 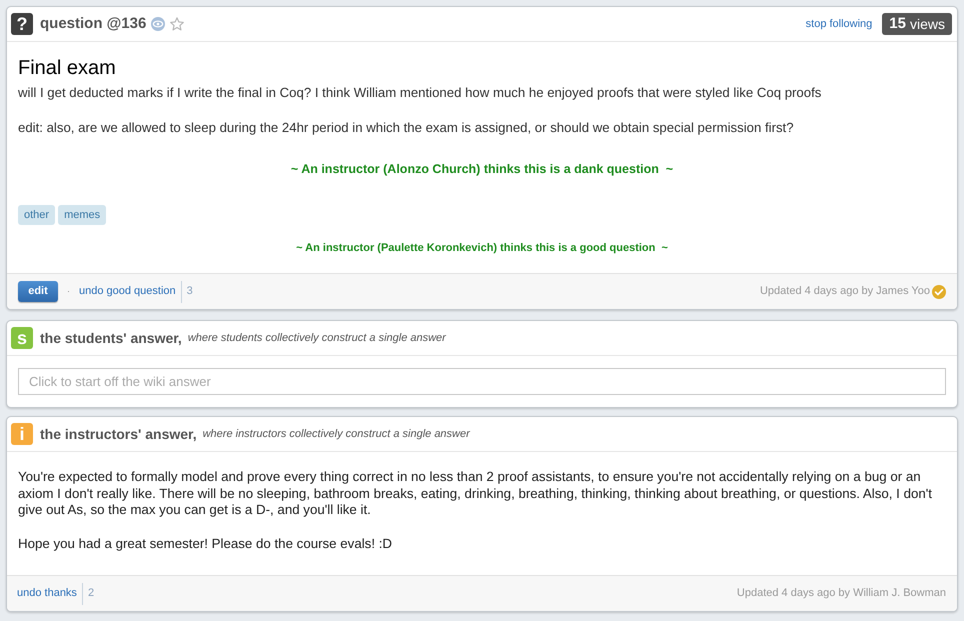 I want to click on eye-icon, so click(x=158, y=24).